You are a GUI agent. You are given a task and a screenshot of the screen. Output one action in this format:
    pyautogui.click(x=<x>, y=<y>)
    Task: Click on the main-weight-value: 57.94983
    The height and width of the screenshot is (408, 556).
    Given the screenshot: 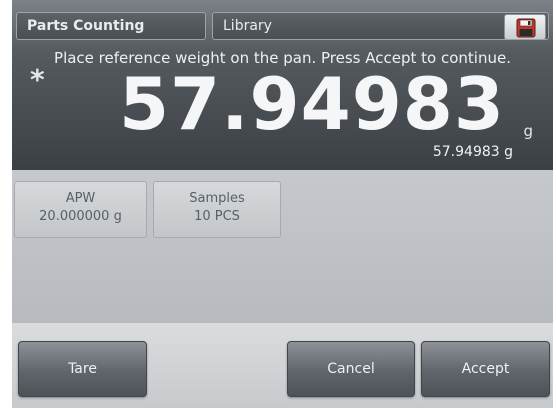 What is the action you would take?
    pyautogui.click(x=311, y=104)
    